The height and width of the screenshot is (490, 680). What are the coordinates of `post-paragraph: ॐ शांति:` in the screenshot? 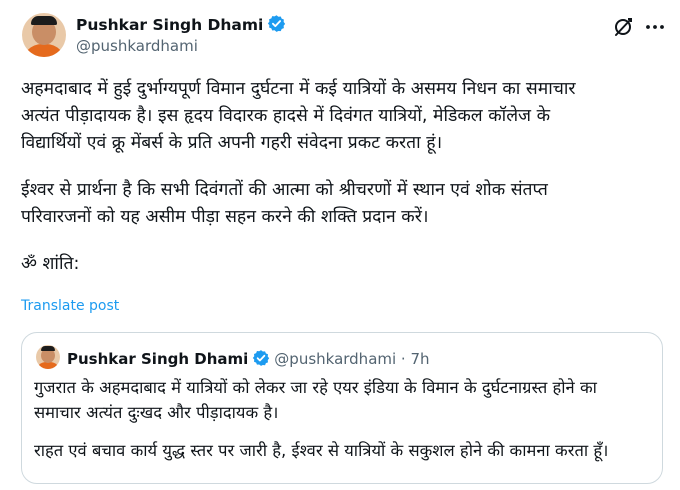 It's located at (50, 264).